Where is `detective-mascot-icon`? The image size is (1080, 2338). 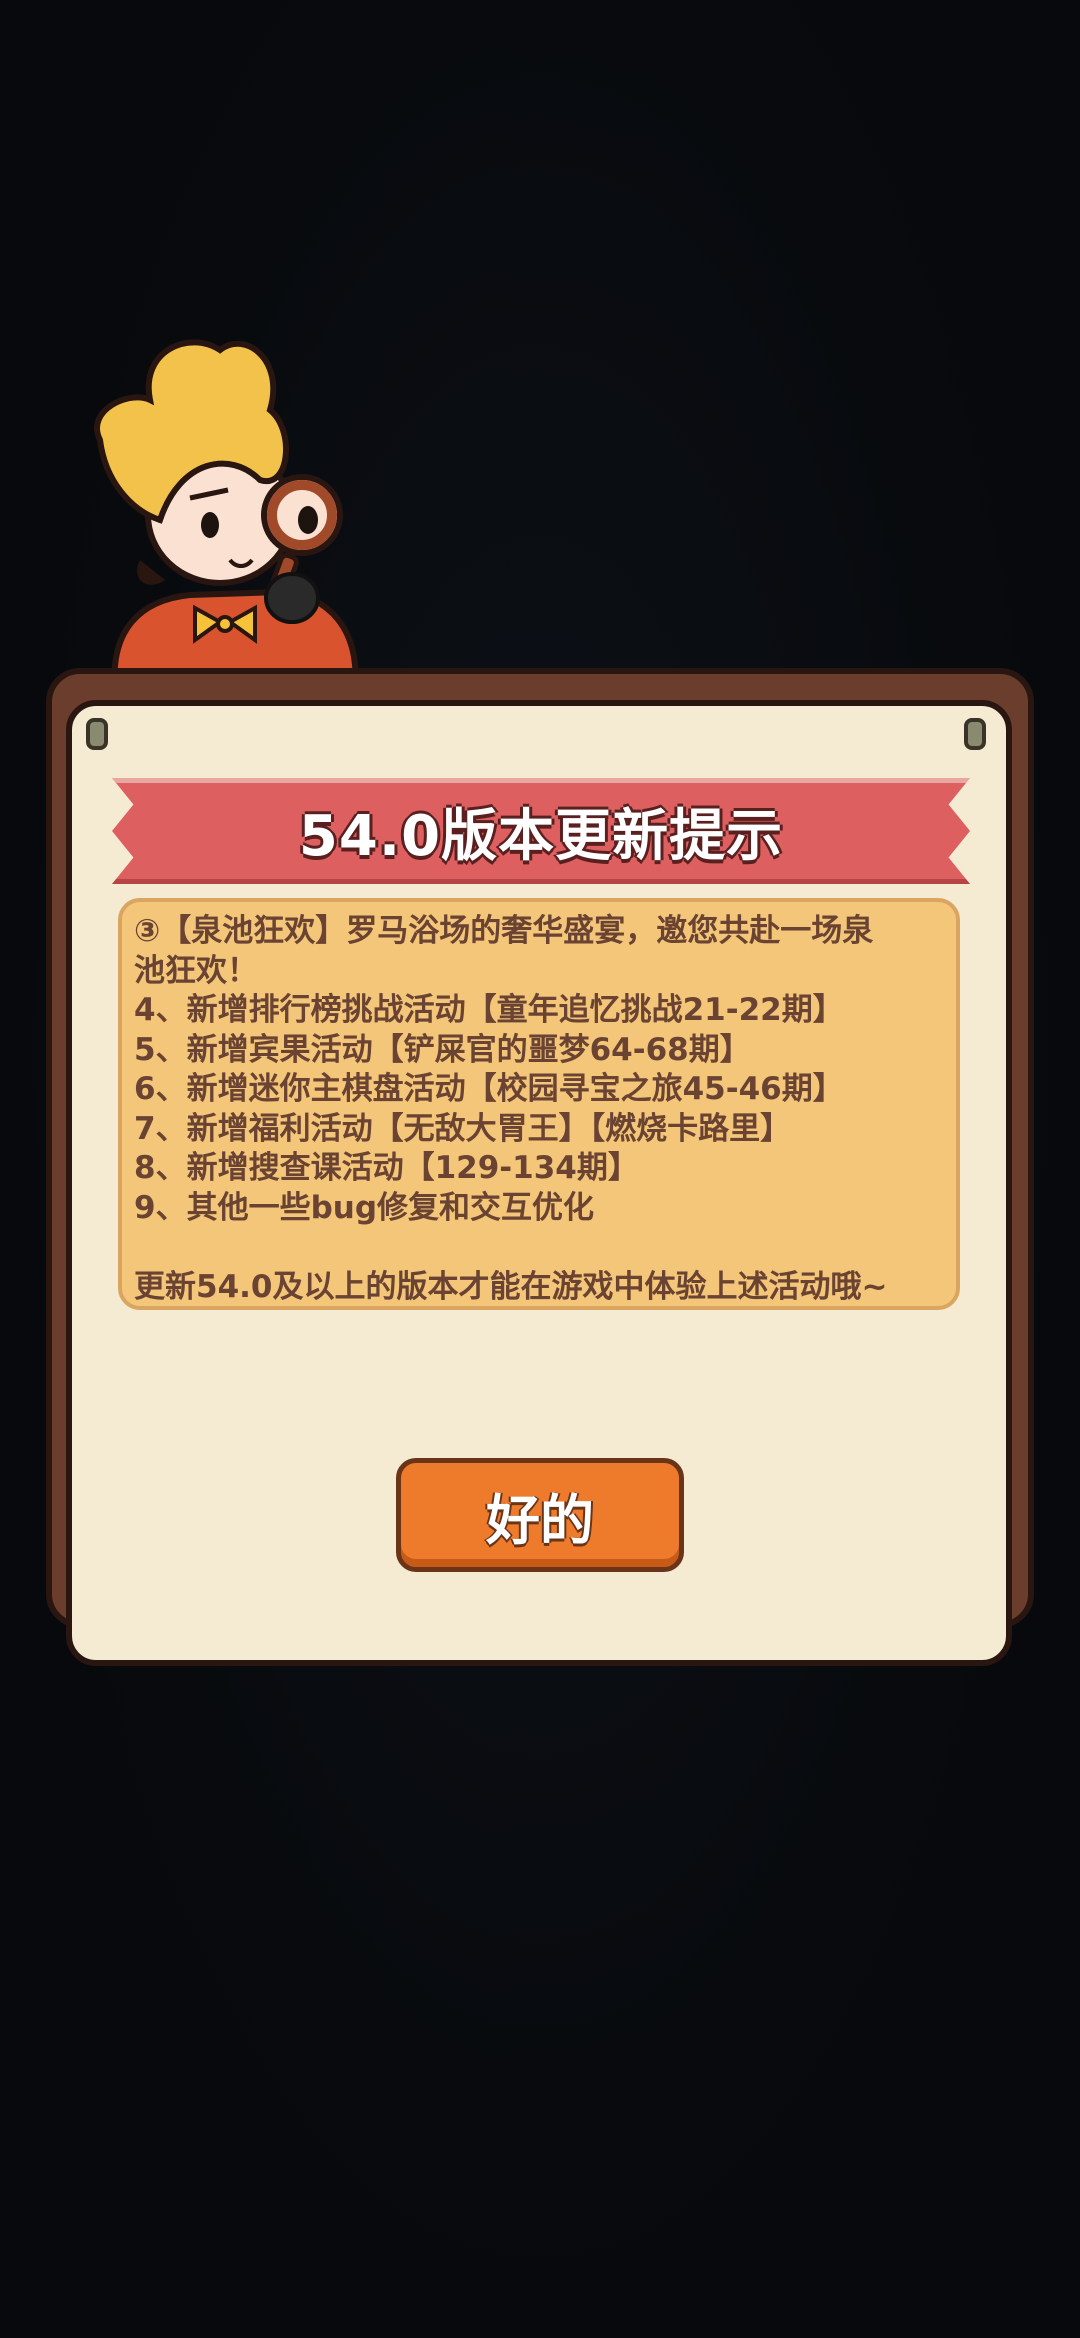
detective-mascot-icon is located at coordinates (226, 514).